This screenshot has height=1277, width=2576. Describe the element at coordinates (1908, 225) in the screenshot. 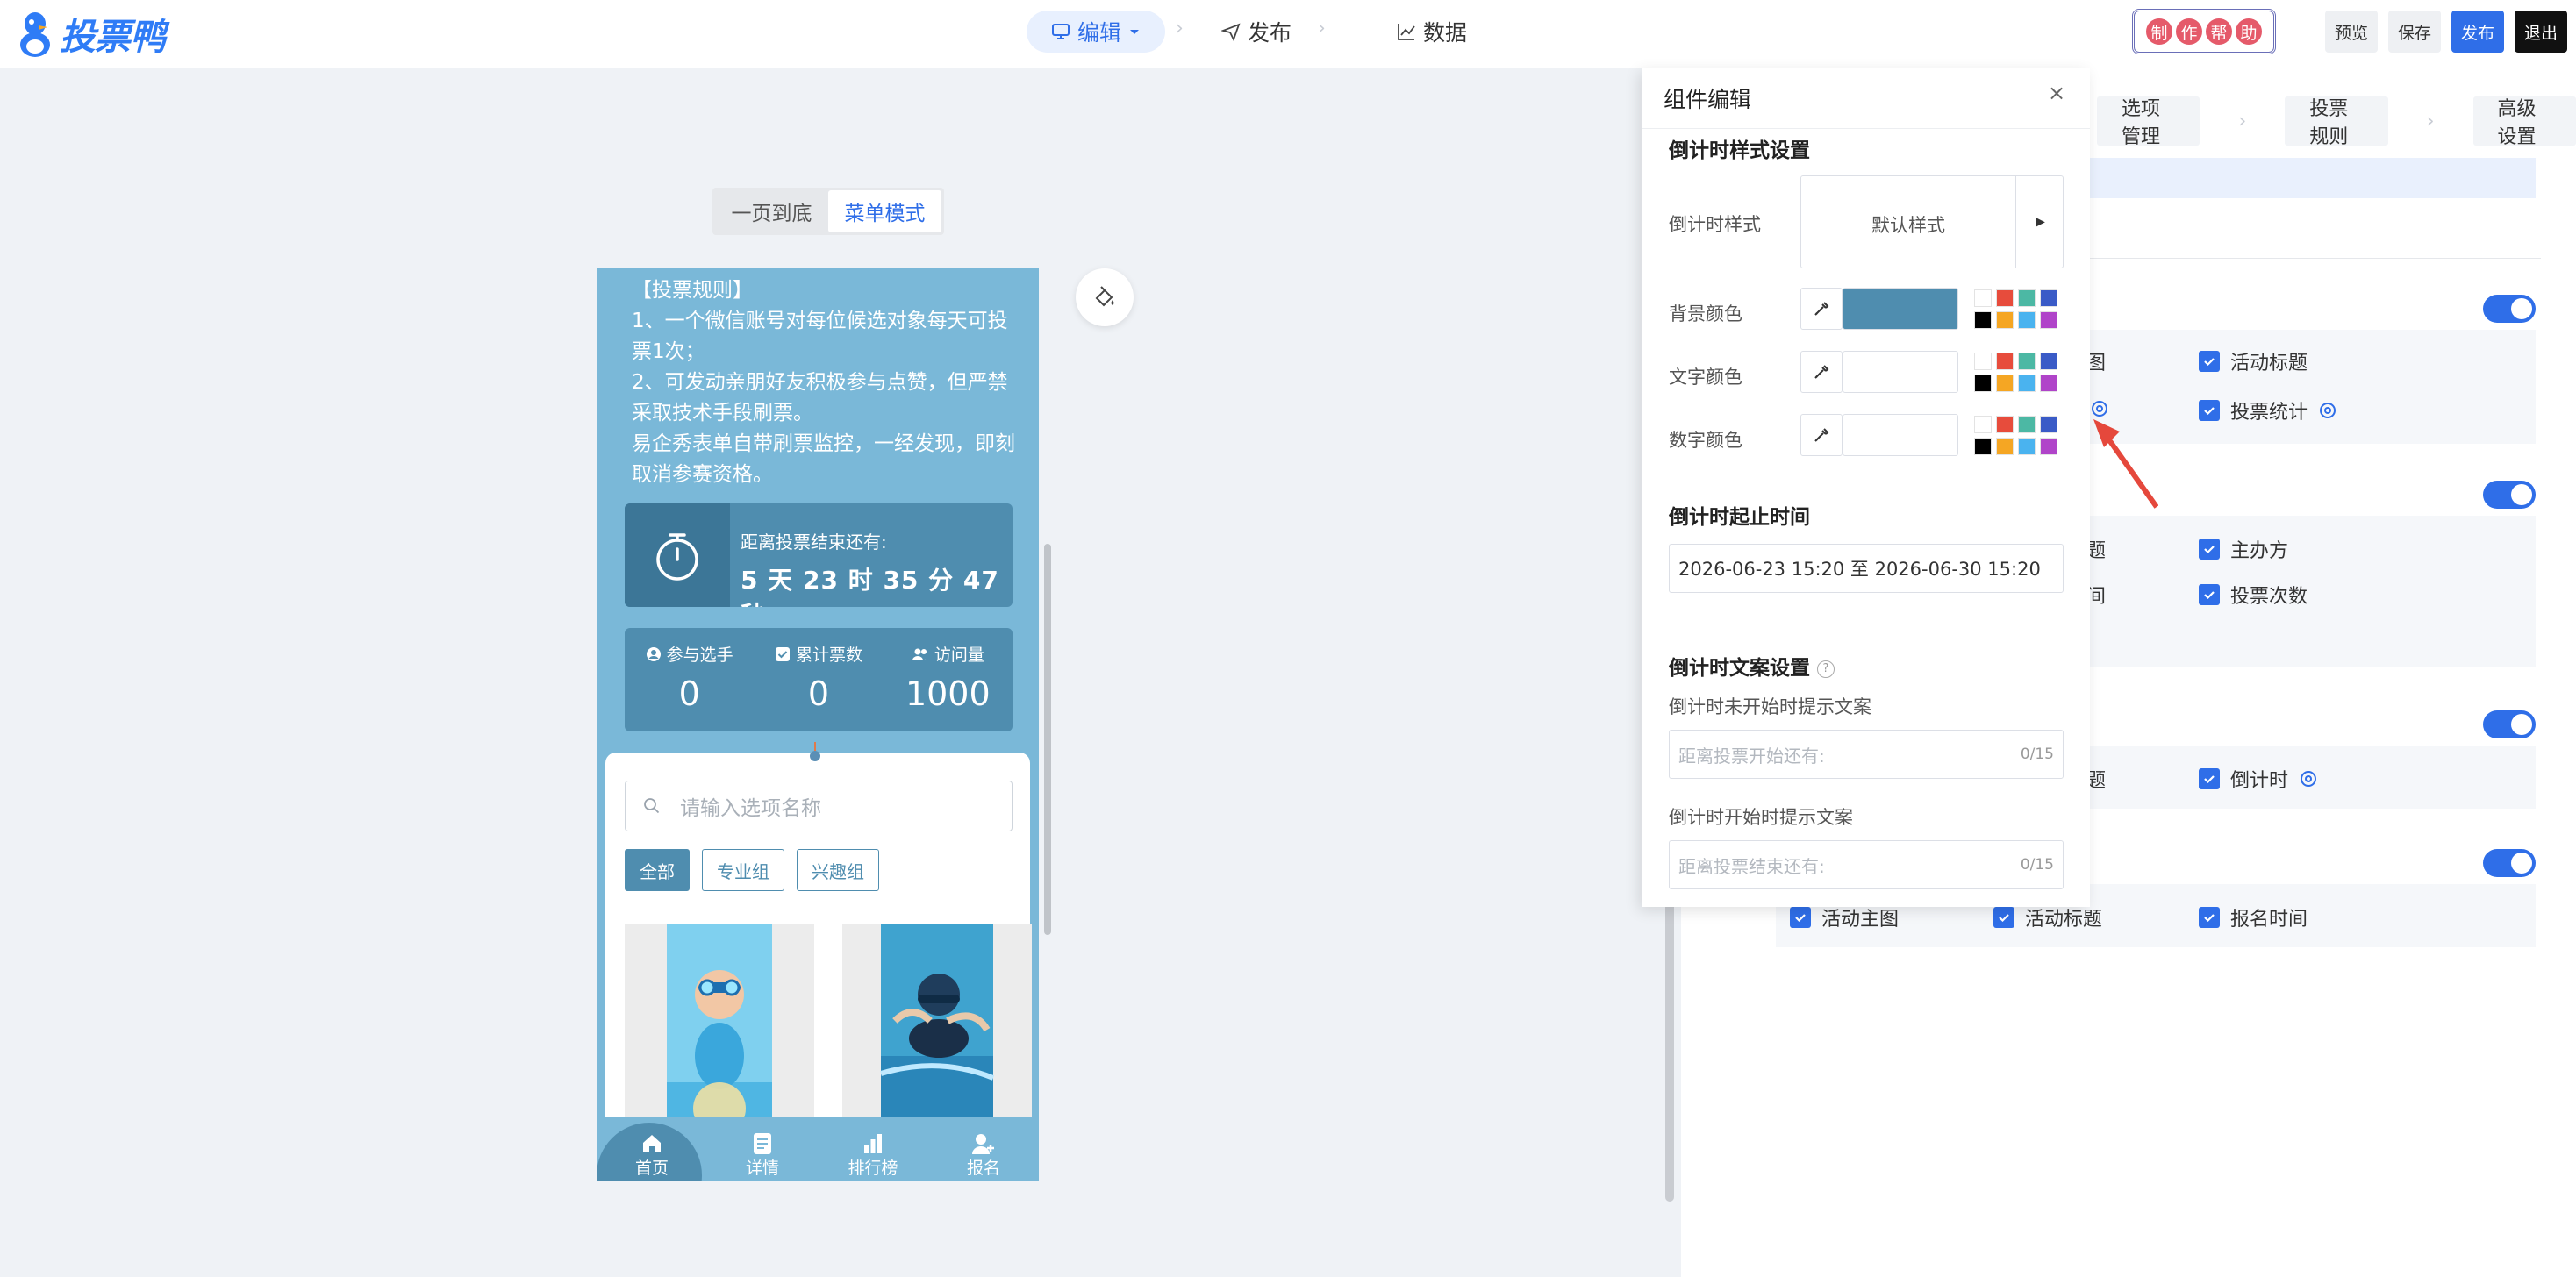

I see `style-value: 默认样式` at that location.